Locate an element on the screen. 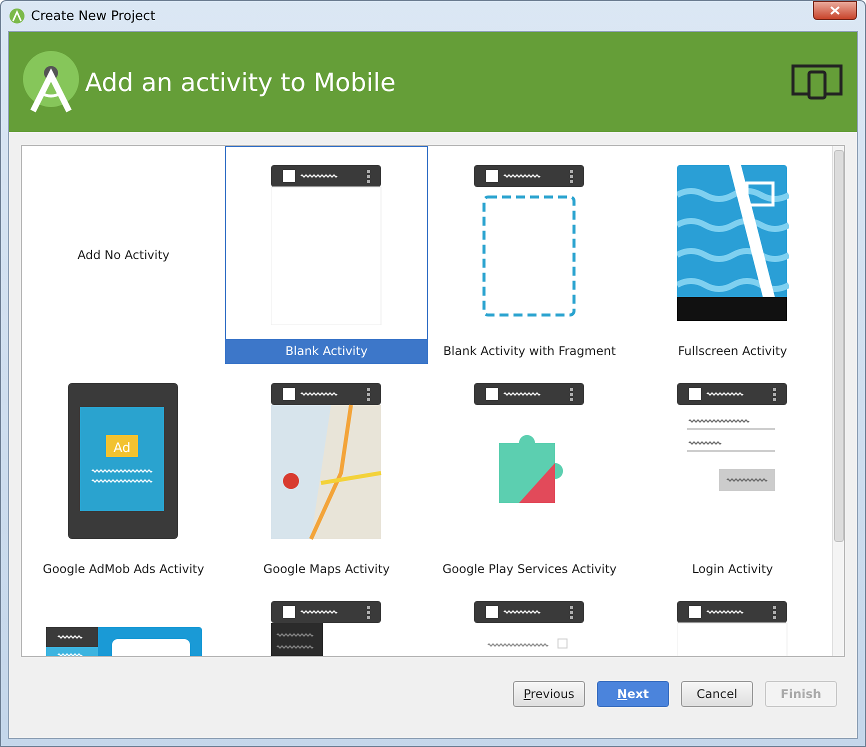  dialog-button: Cancel is located at coordinates (717, 693).